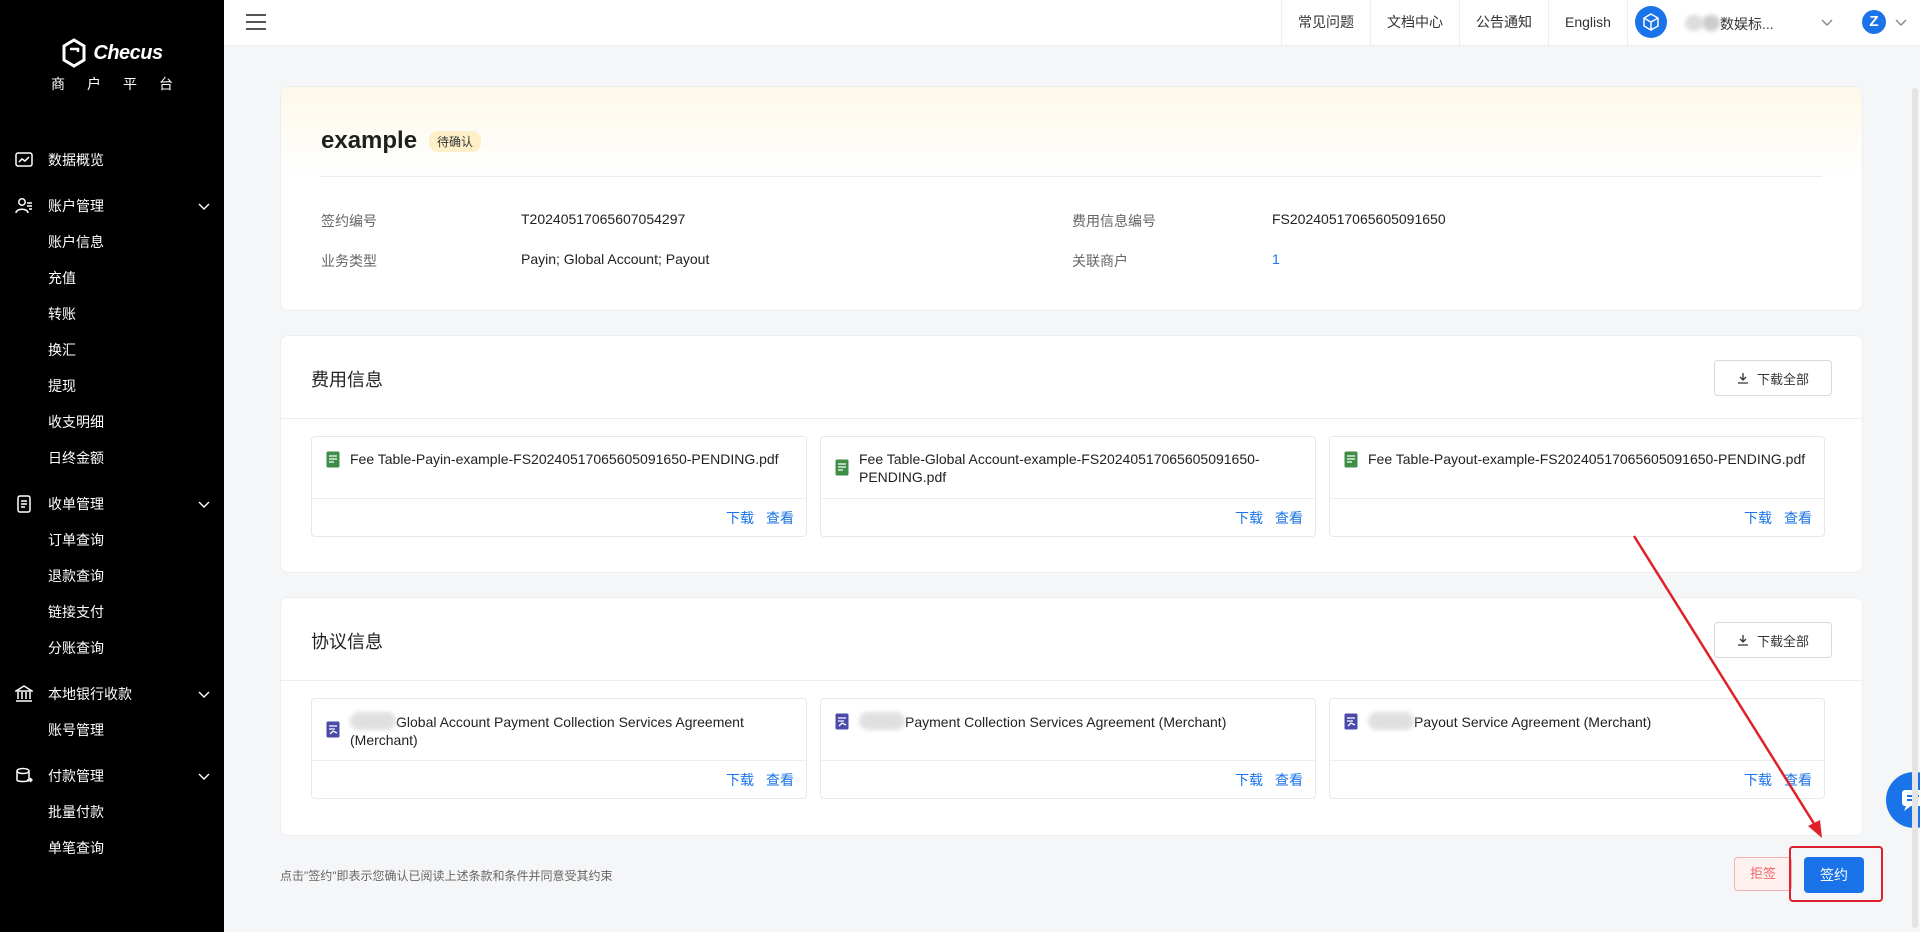 The image size is (1920, 932). Describe the element at coordinates (90, 694) in the screenshot. I see `nav-group-label: 本地银行收款` at that location.